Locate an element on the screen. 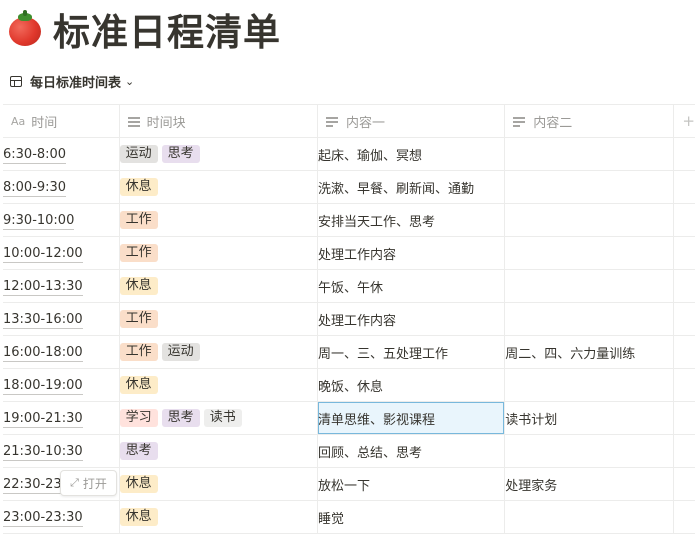 This screenshot has height=543, width=695. time-value: 16:00-18:00 is located at coordinates (43, 353).